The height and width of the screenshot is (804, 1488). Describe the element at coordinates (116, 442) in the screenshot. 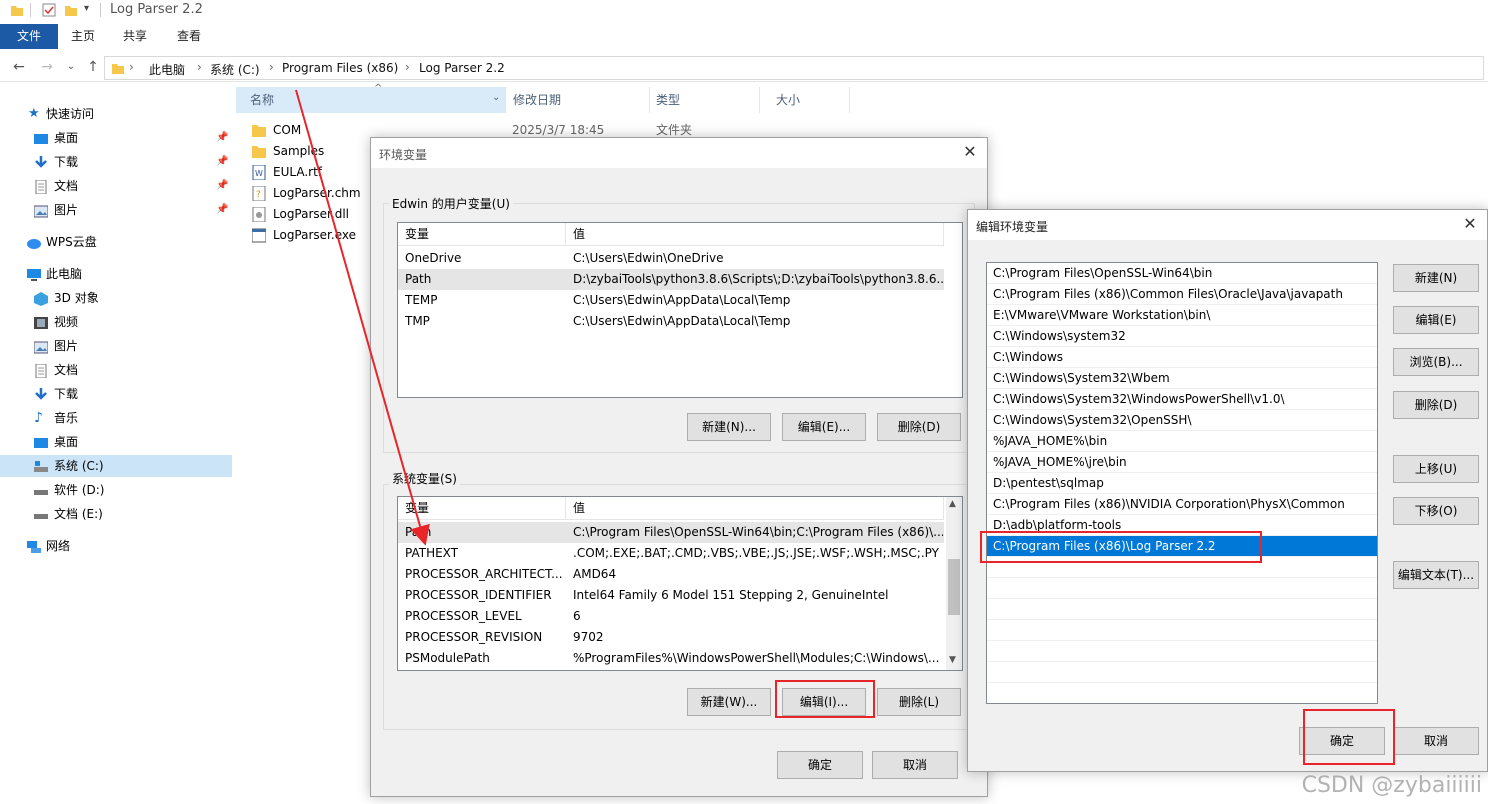

I see `nav-item-desktop-pc: 桌面` at that location.